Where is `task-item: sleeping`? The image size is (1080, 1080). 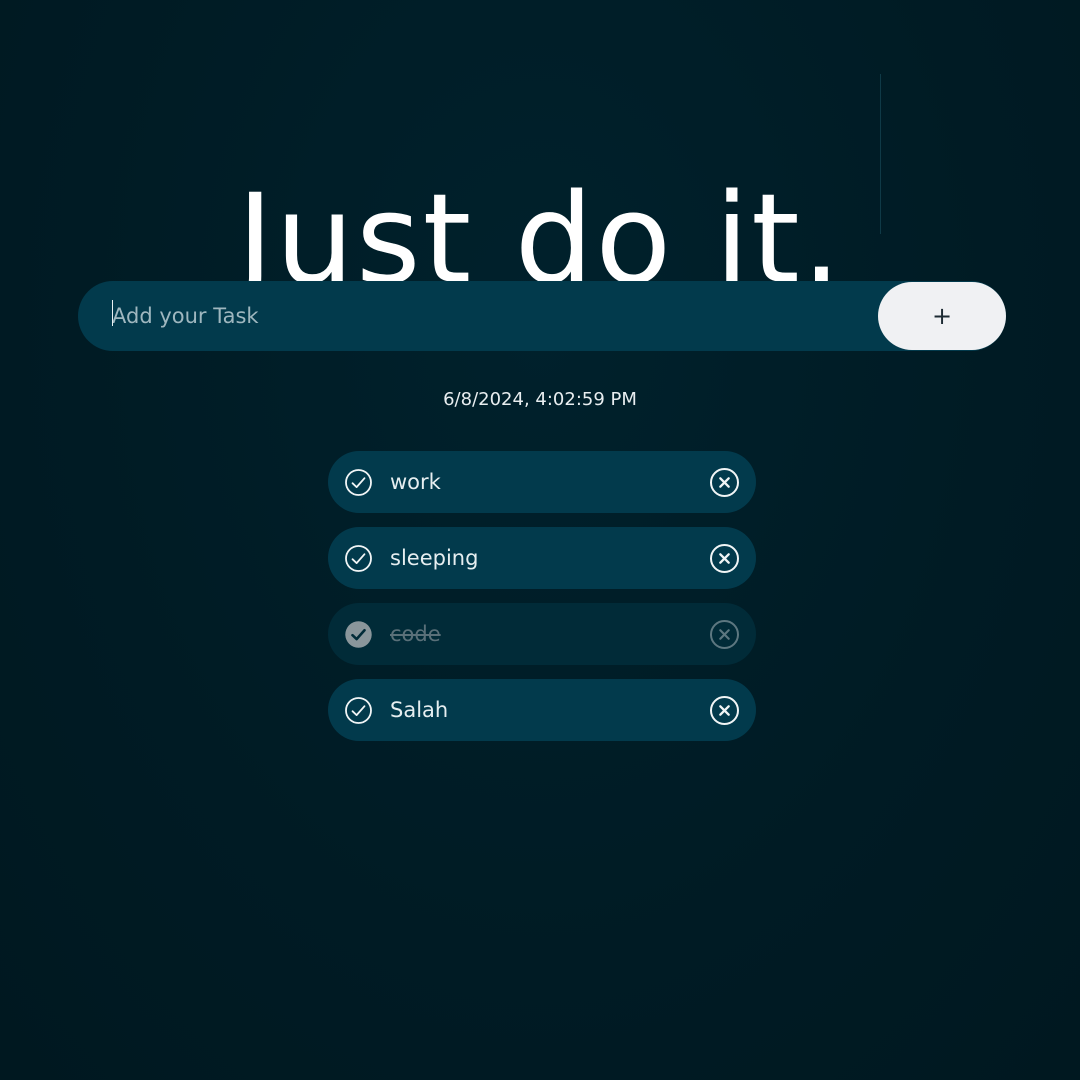 task-item: sleeping is located at coordinates (542, 558).